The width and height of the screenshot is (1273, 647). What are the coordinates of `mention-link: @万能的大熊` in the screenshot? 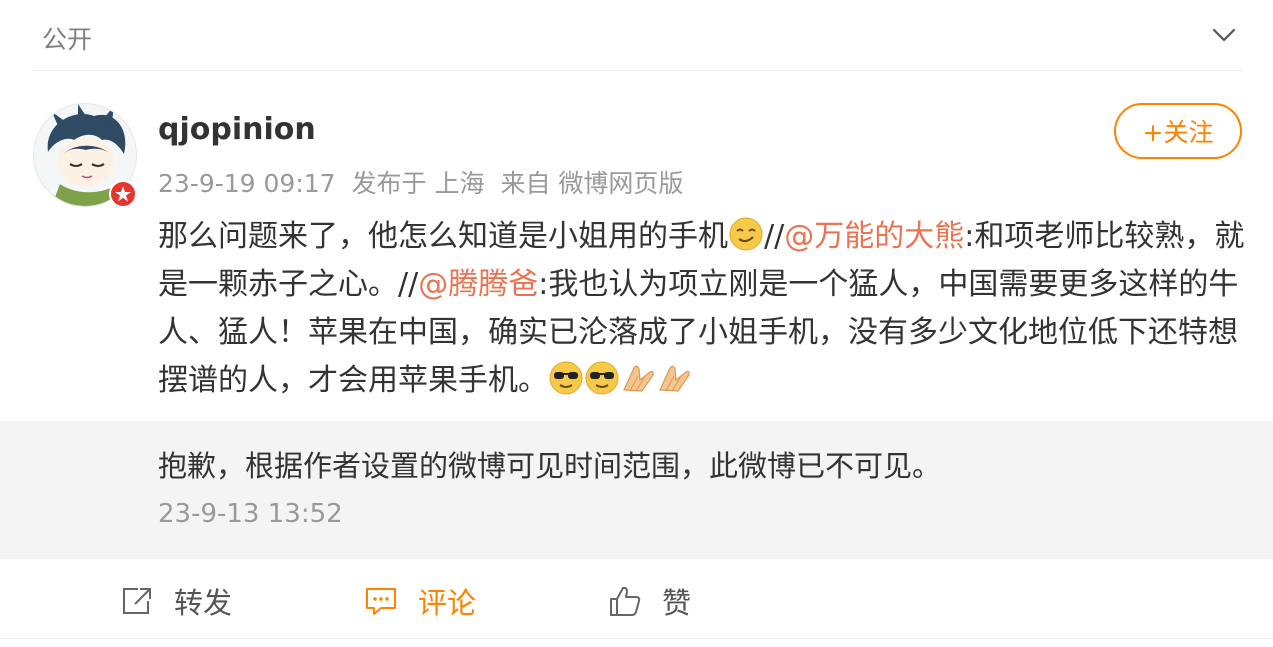 It's located at (874, 236).